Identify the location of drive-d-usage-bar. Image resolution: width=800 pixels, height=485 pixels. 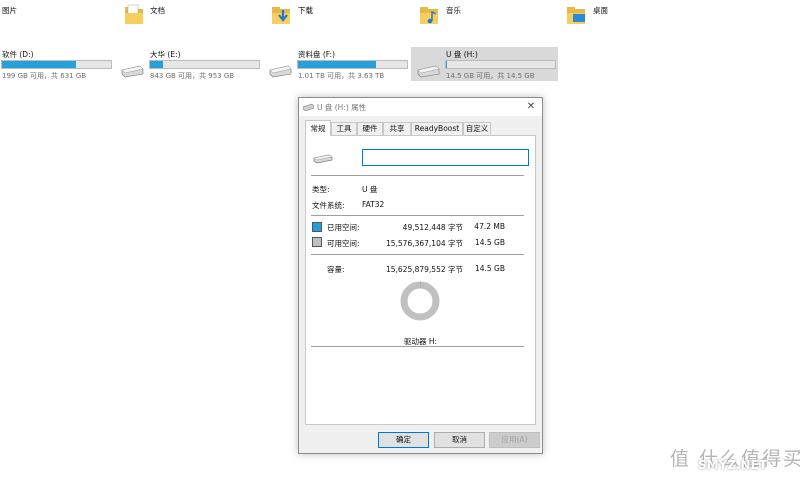
(56, 64).